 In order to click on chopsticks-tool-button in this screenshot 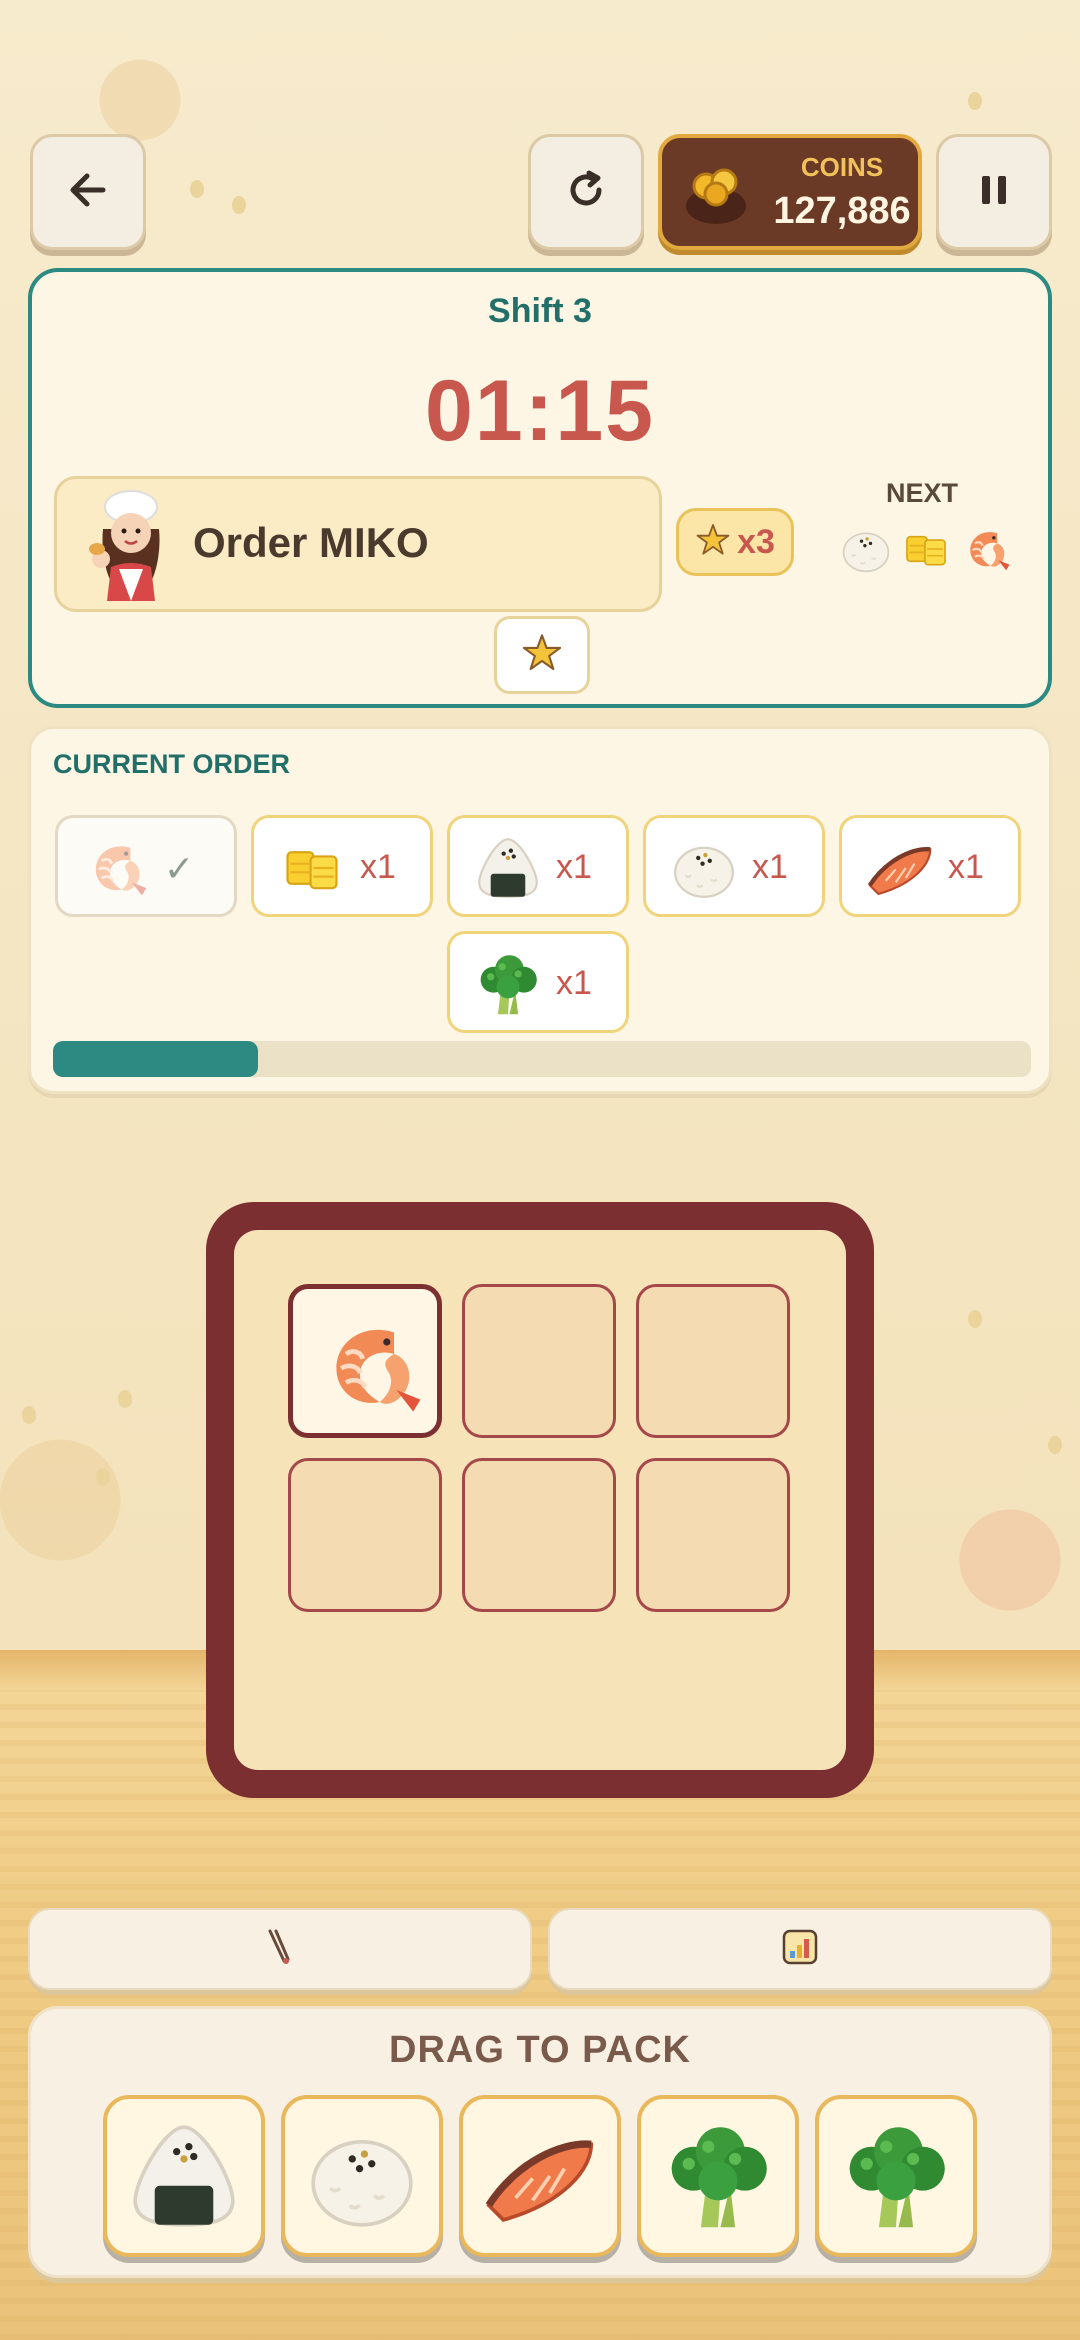, I will do `click(280, 1949)`.